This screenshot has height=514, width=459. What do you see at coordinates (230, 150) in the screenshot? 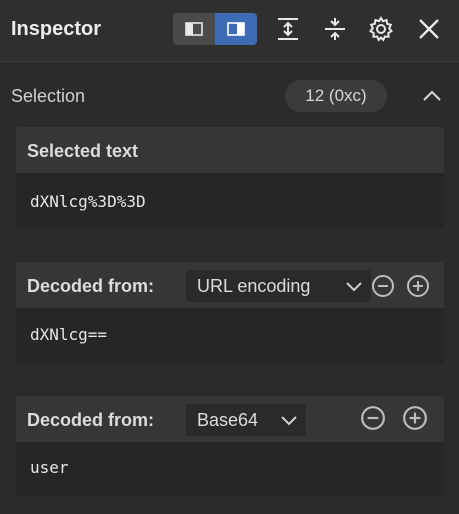
I see `selected-text-header: Selected text` at bounding box center [230, 150].